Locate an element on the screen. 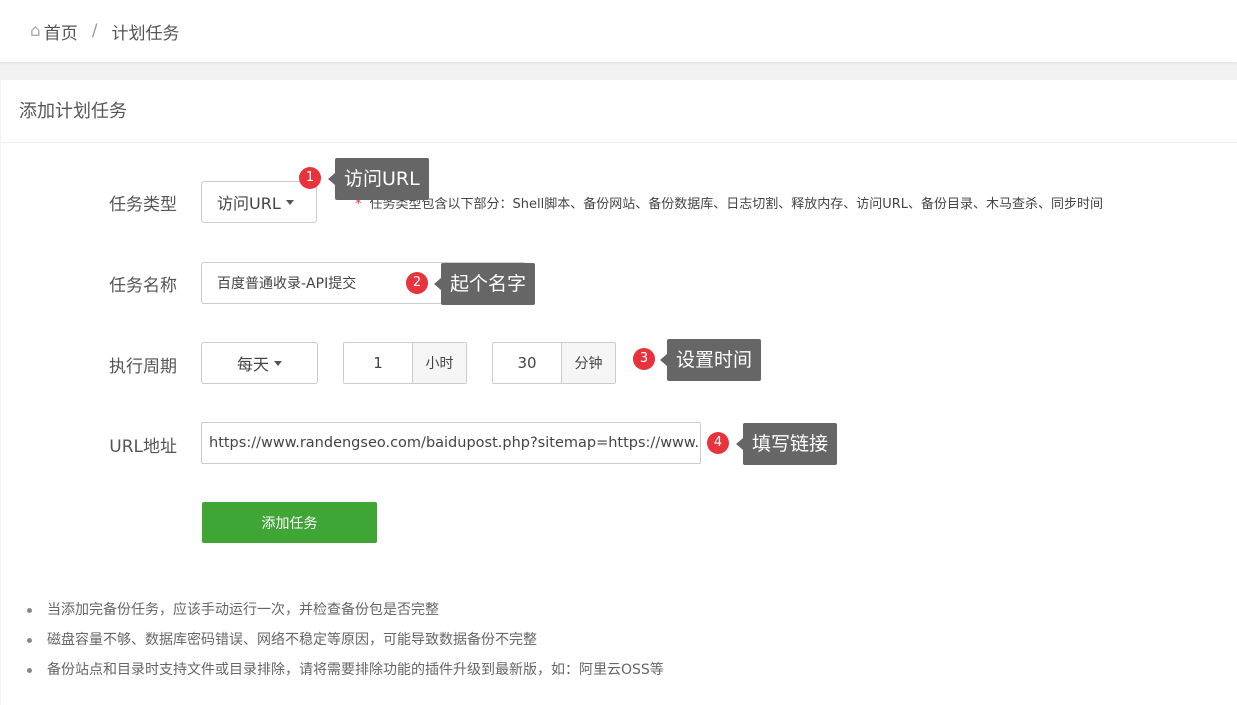 The height and width of the screenshot is (705, 1237). minute-unit: 分钟 is located at coordinates (588, 363).